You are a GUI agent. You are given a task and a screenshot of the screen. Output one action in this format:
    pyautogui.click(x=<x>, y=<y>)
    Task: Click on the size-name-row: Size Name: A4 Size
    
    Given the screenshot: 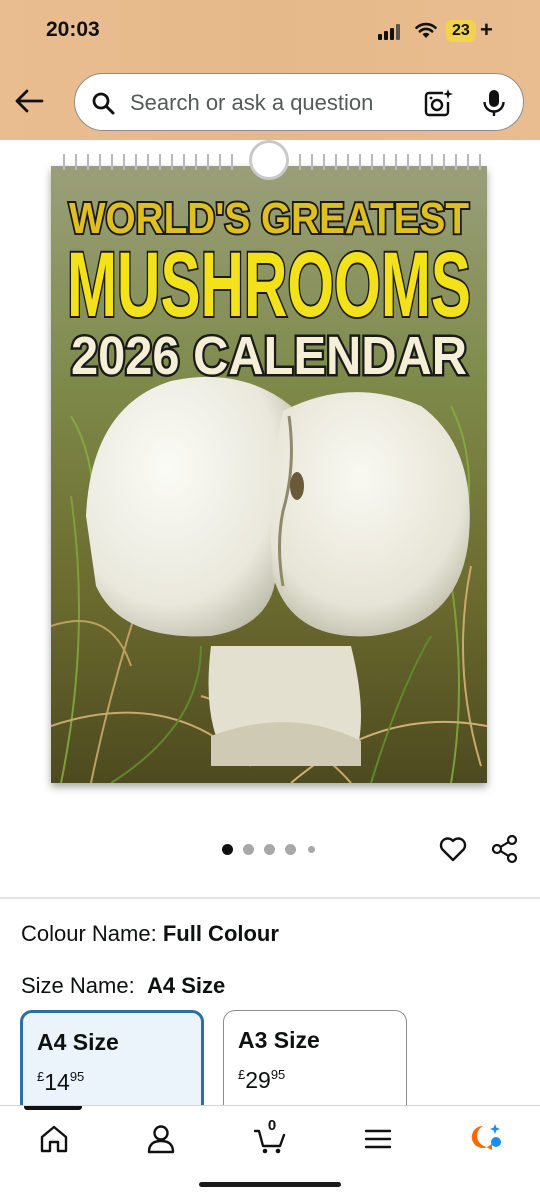 What is the action you would take?
    pyautogui.click(x=123, y=986)
    